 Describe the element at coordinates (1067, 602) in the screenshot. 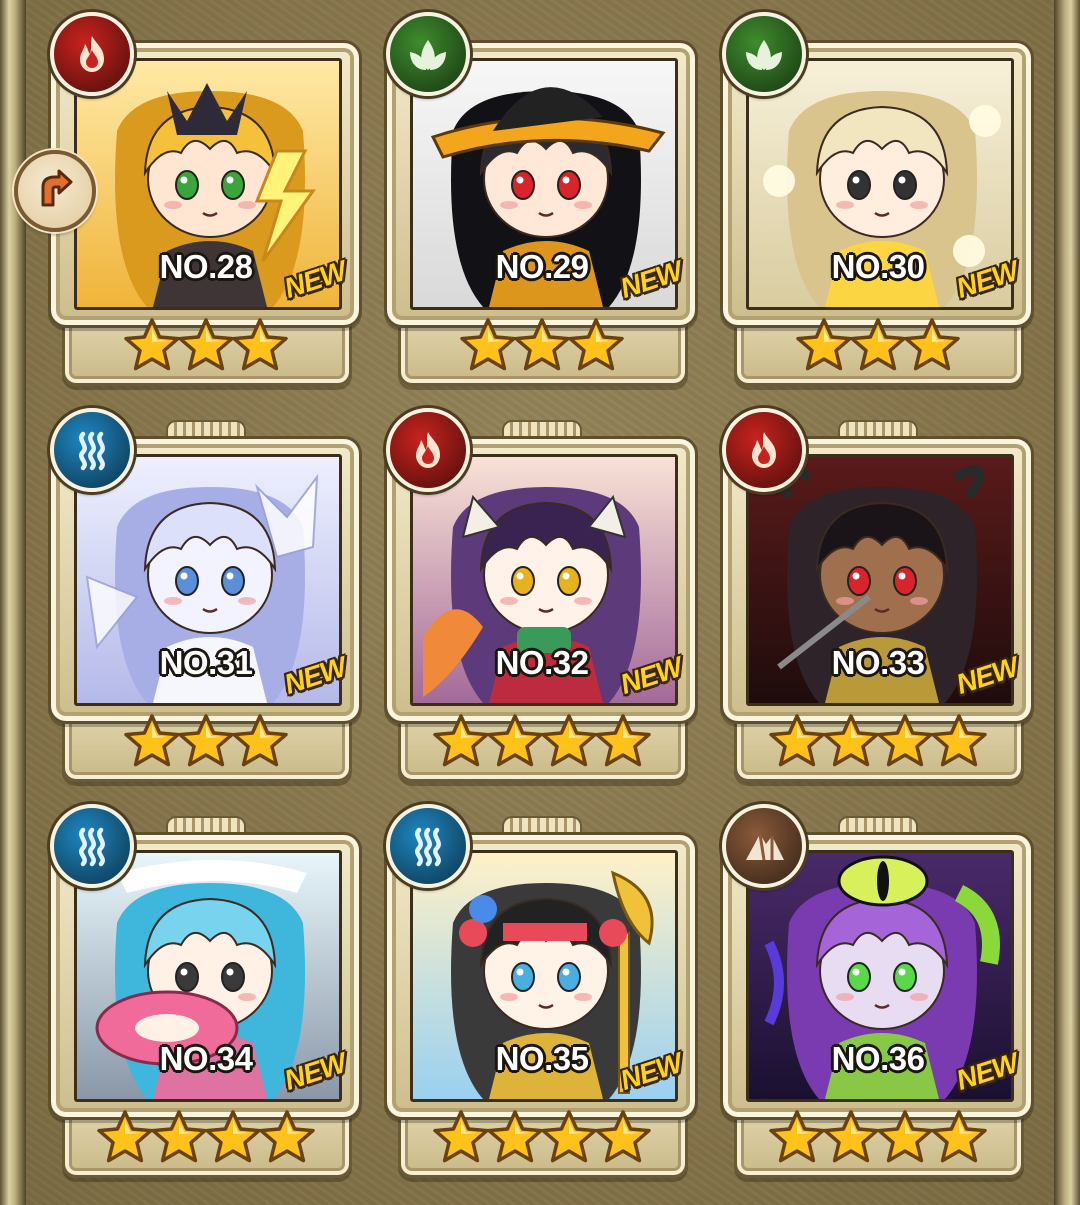

I see `right-frame-rail` at that location.